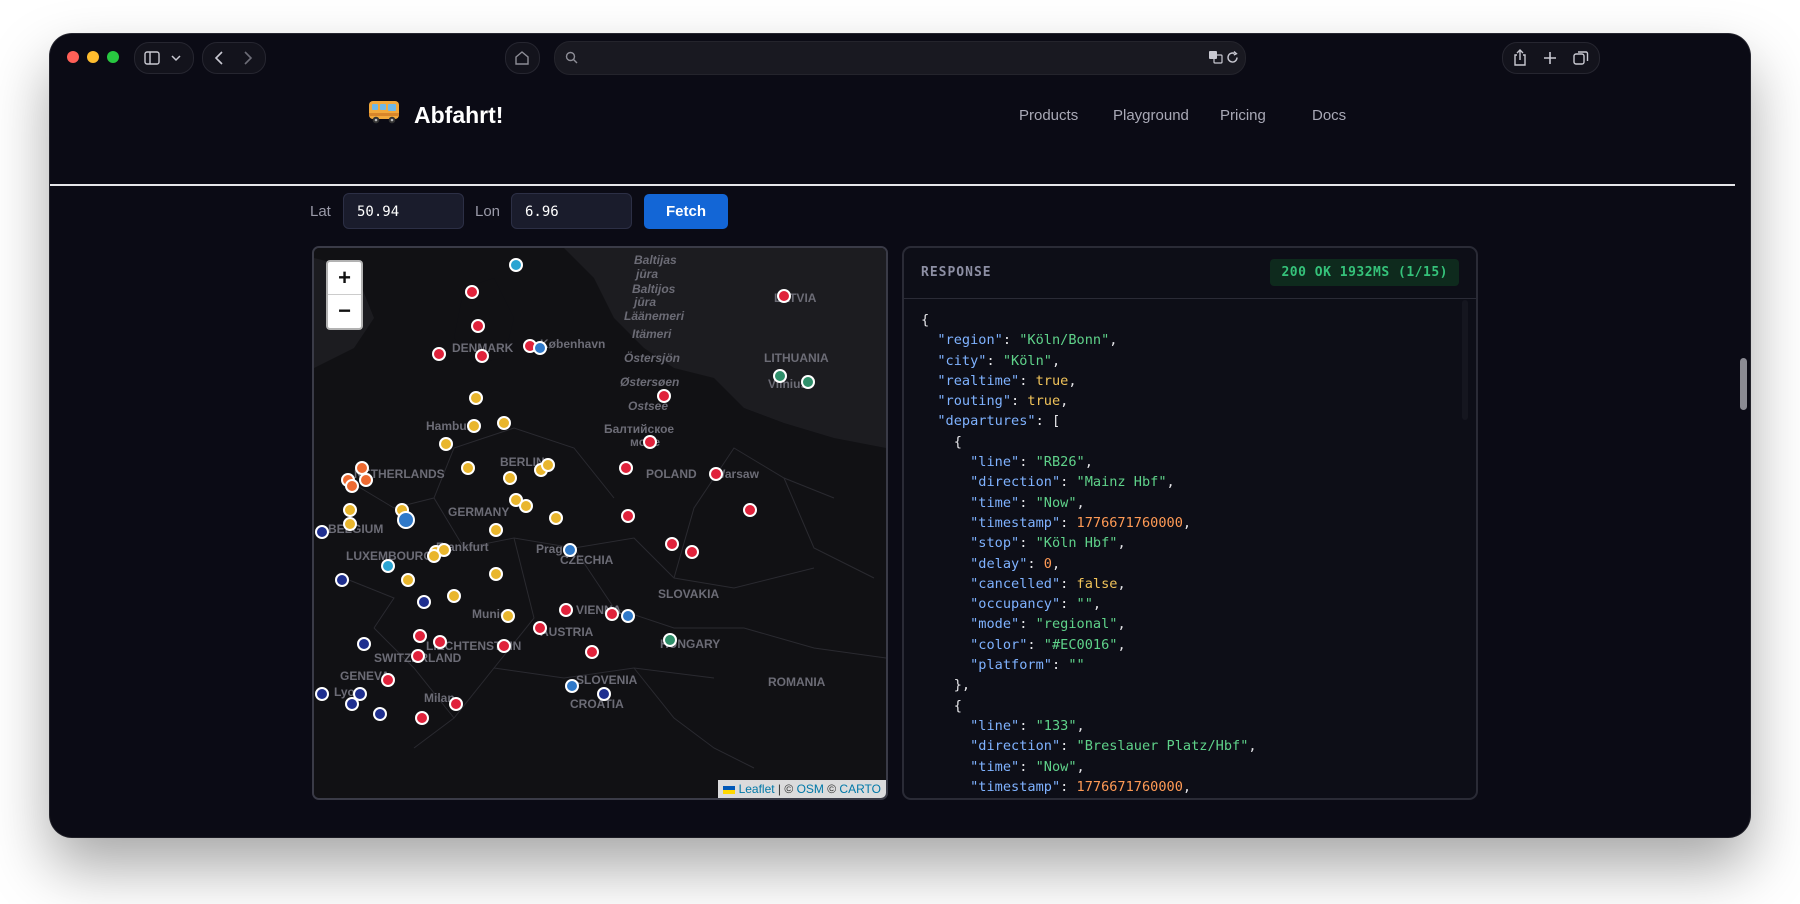 Image resolution: width=1800 pixels, height=904 pixels. Describe the element at coordinates (941, 441) in the screenshot. I see `json-token: {` at that location.